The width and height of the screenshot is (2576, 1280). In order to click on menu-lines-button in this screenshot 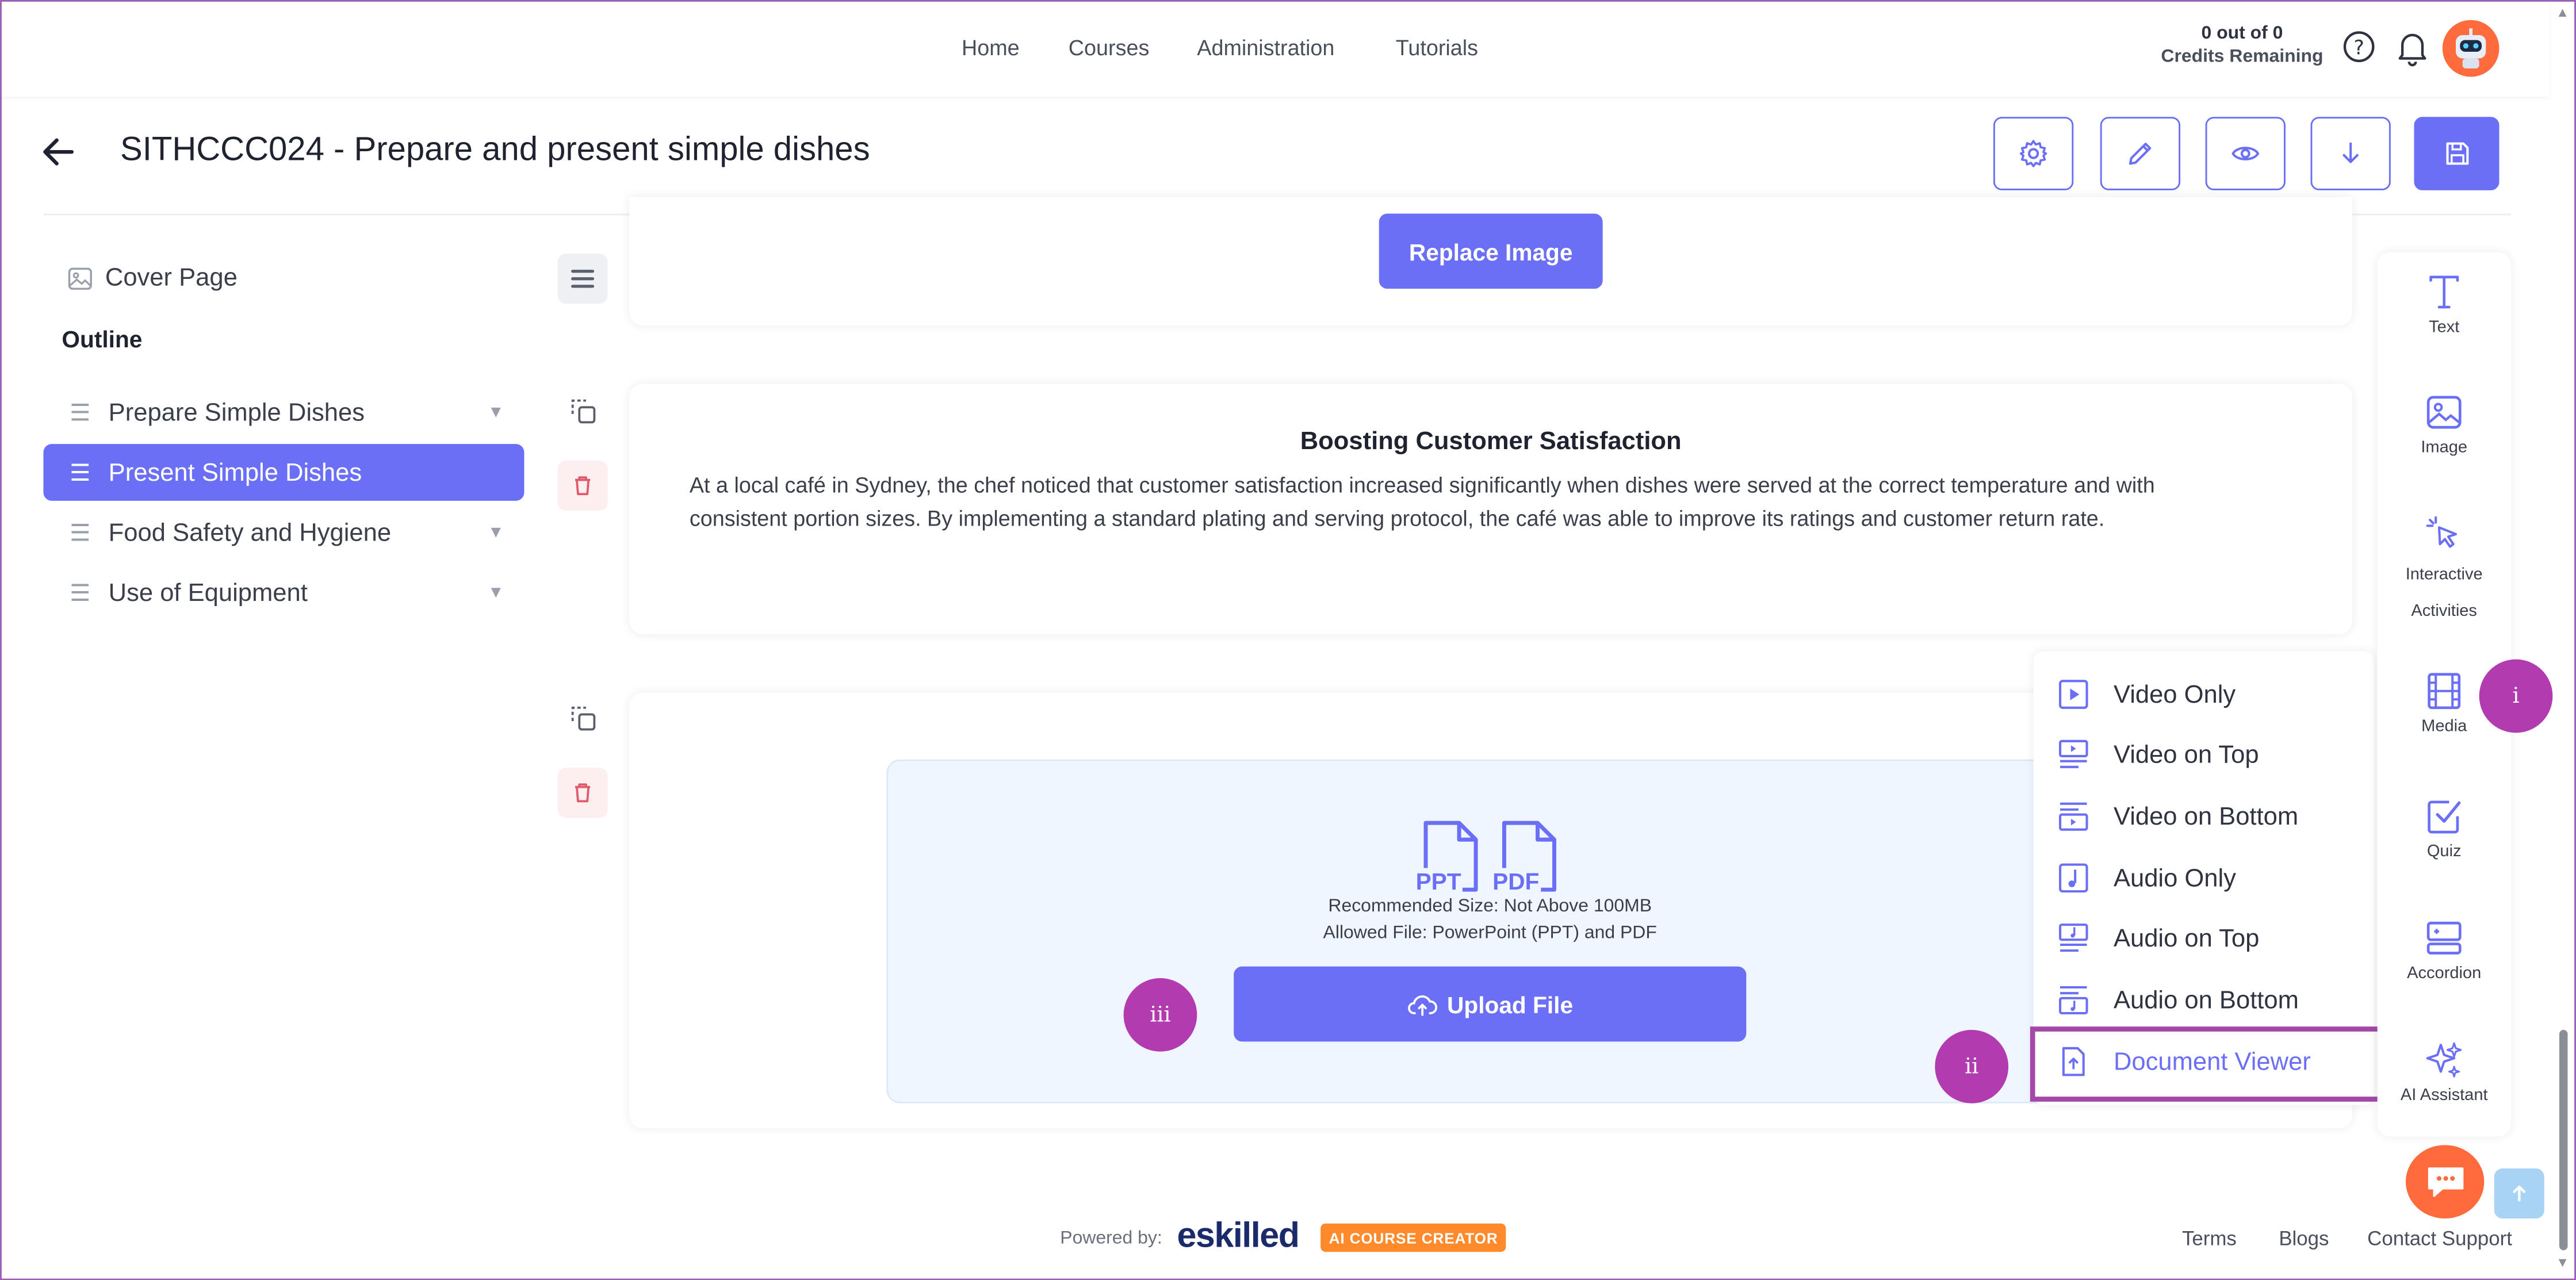, I will do `click(582, 279)`.